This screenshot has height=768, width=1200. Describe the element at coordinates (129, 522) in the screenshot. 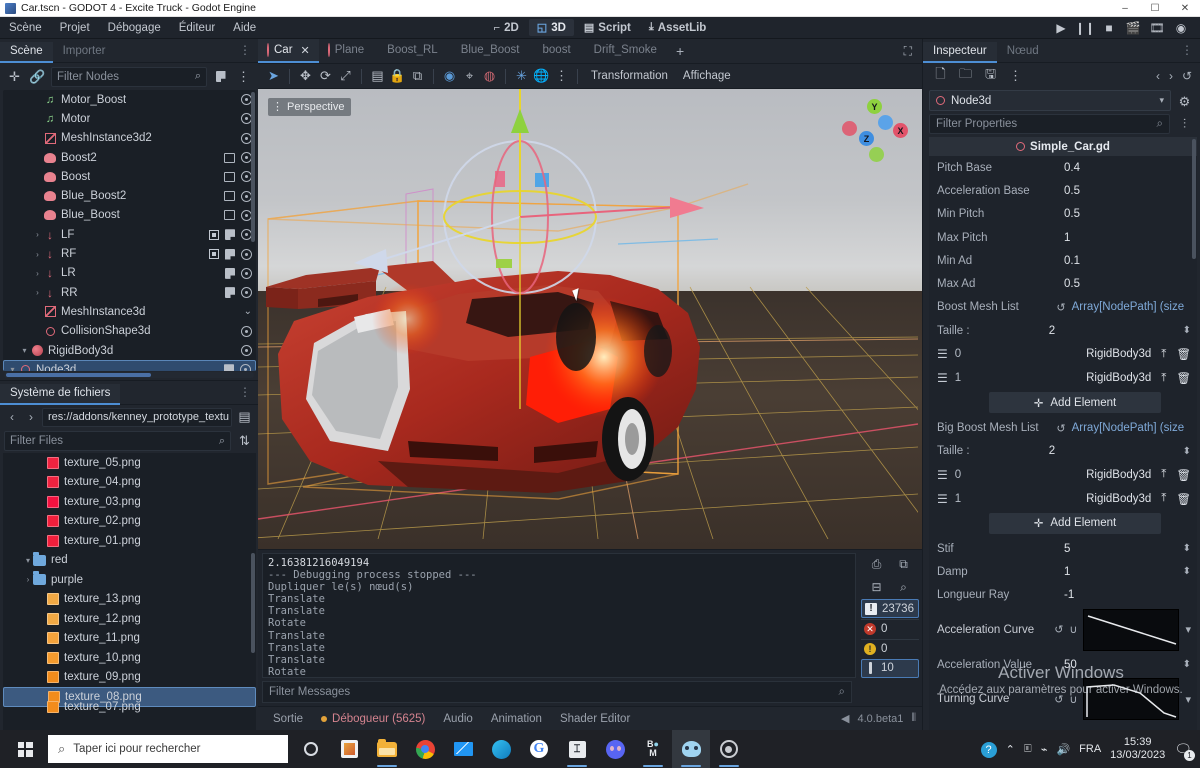

I see `filesystem-file-item: texture_02.png` at that location.